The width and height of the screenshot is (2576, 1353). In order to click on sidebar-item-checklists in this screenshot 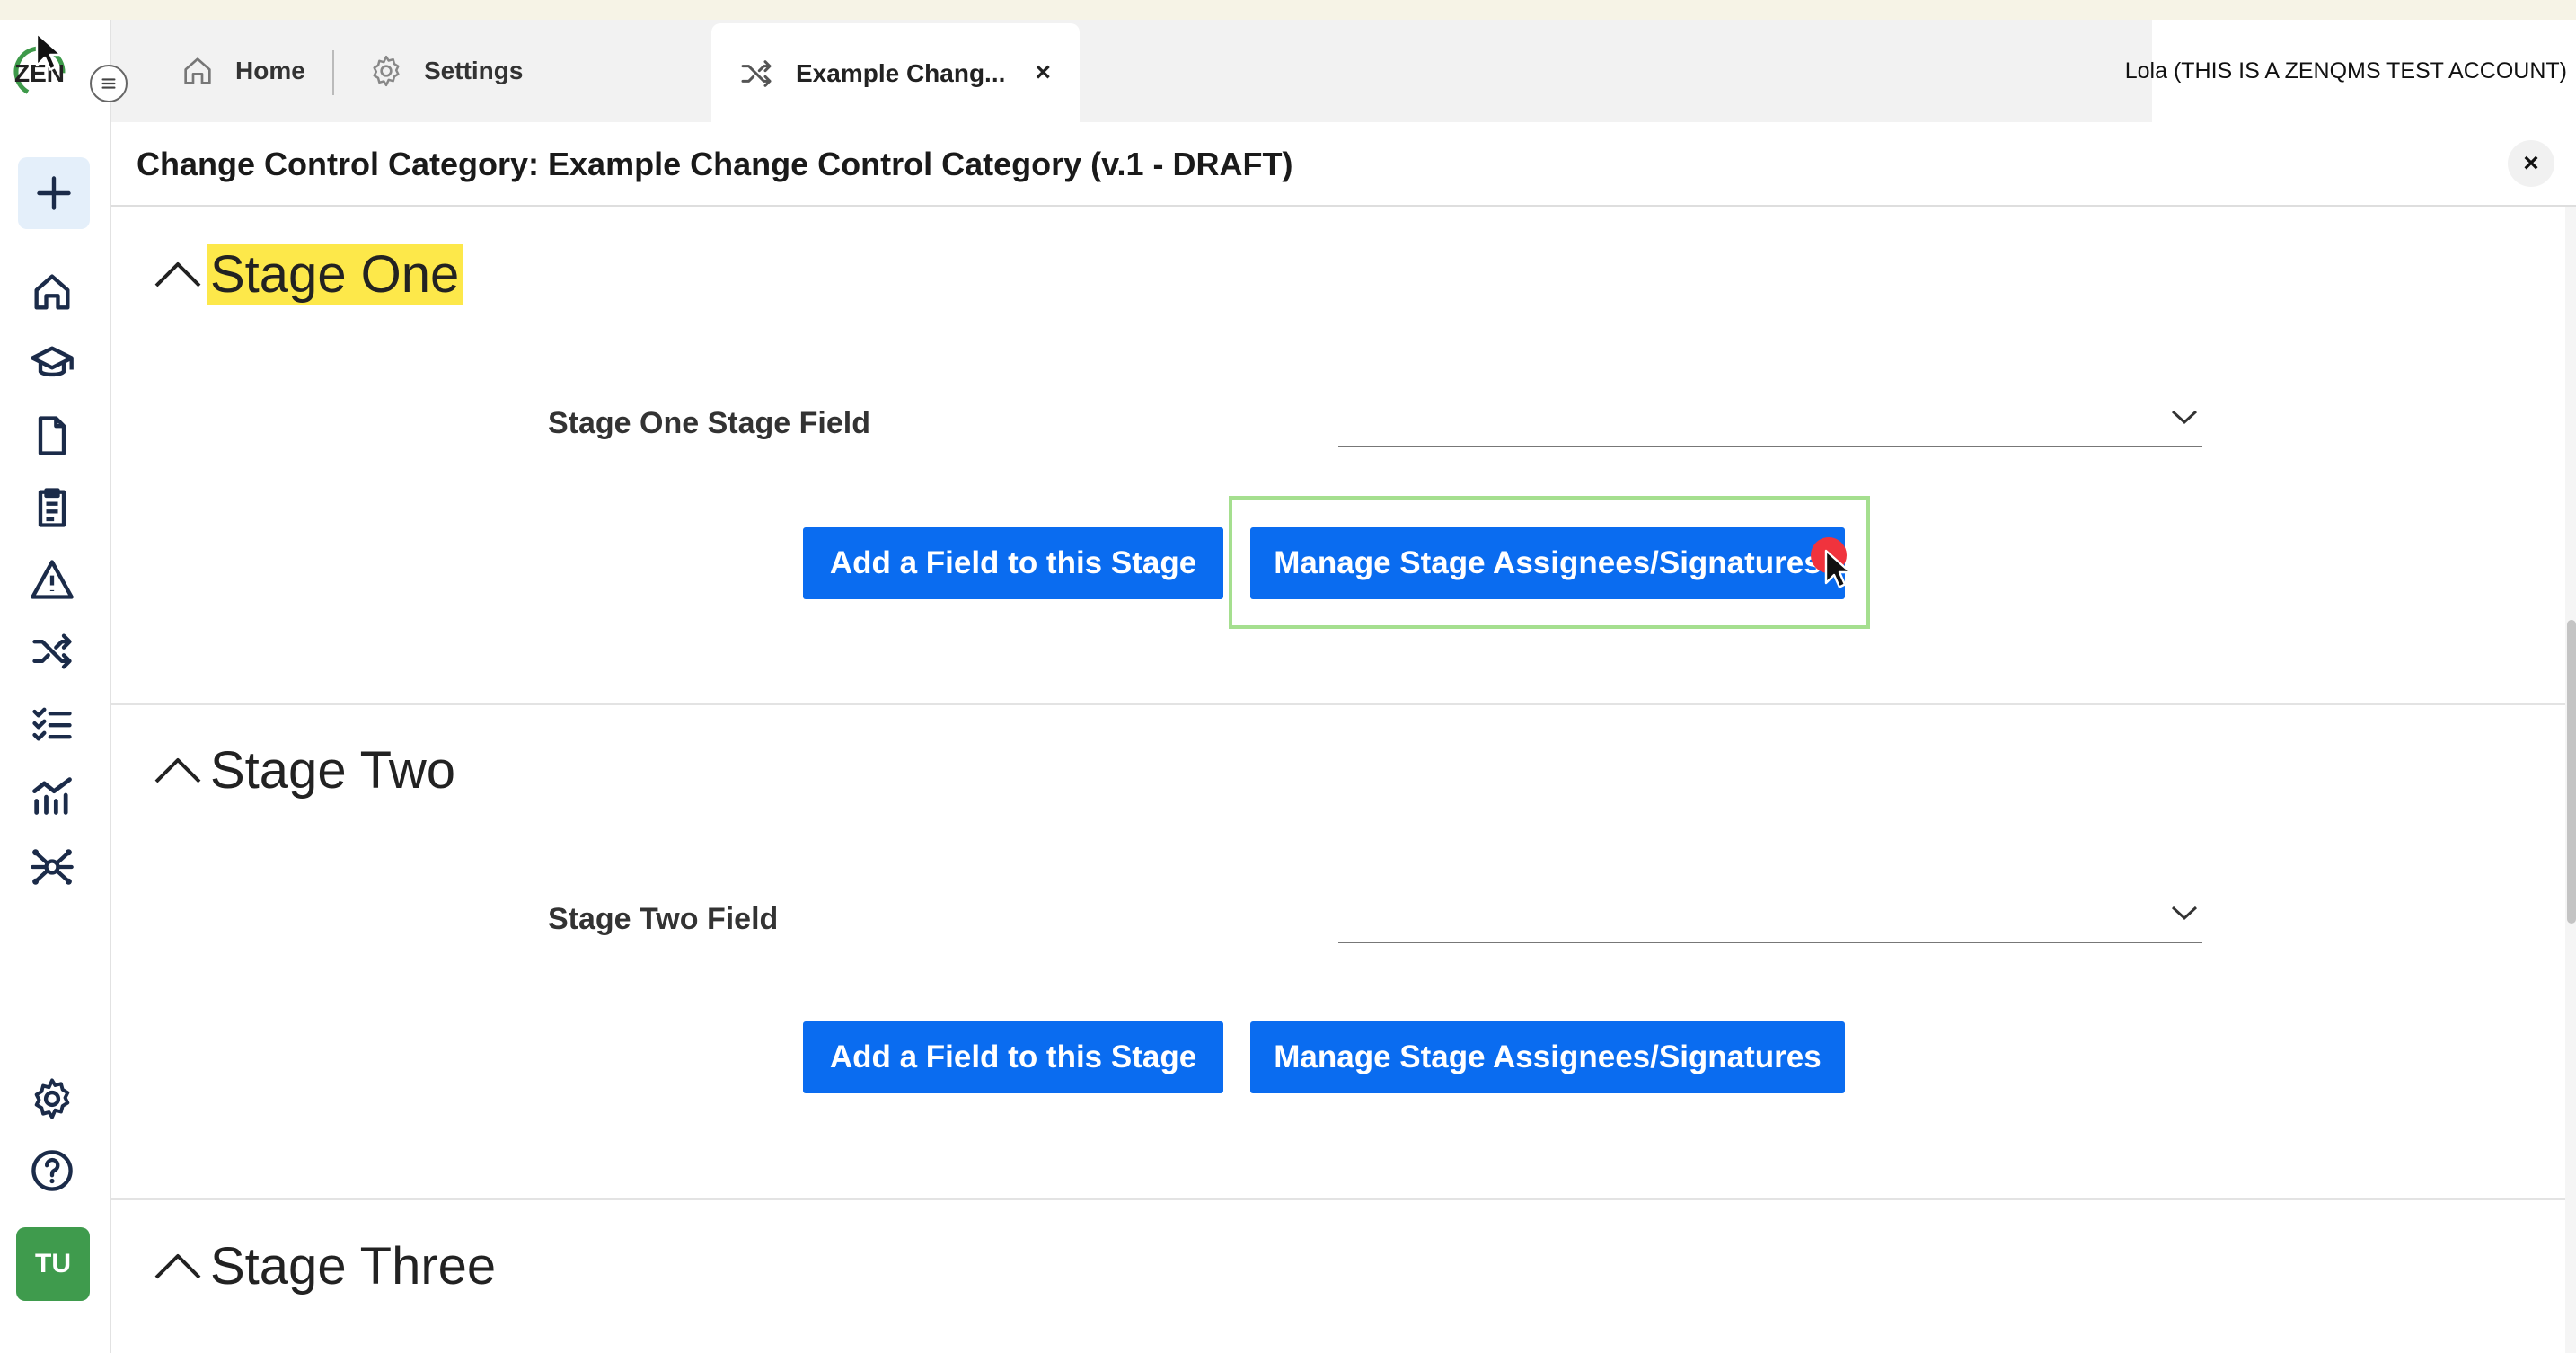, I will do `click(52, 508)`.